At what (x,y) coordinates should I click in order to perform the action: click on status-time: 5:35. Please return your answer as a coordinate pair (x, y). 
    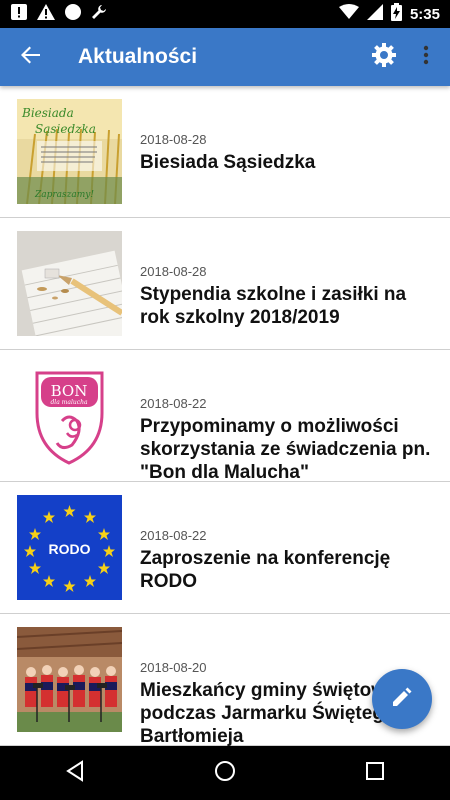
    Looking at the image, I should click on (424, 14).